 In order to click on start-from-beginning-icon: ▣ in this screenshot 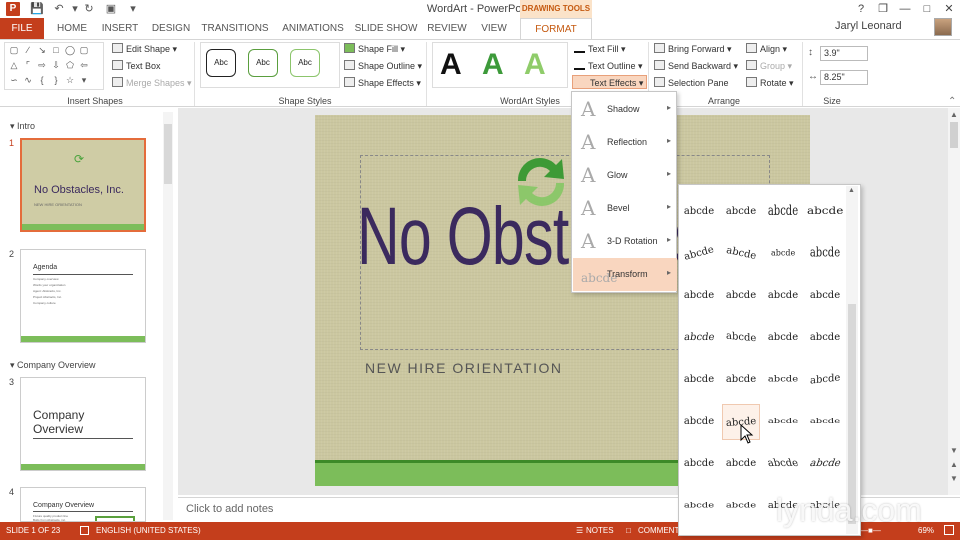, I will do `click(111, 9)`.